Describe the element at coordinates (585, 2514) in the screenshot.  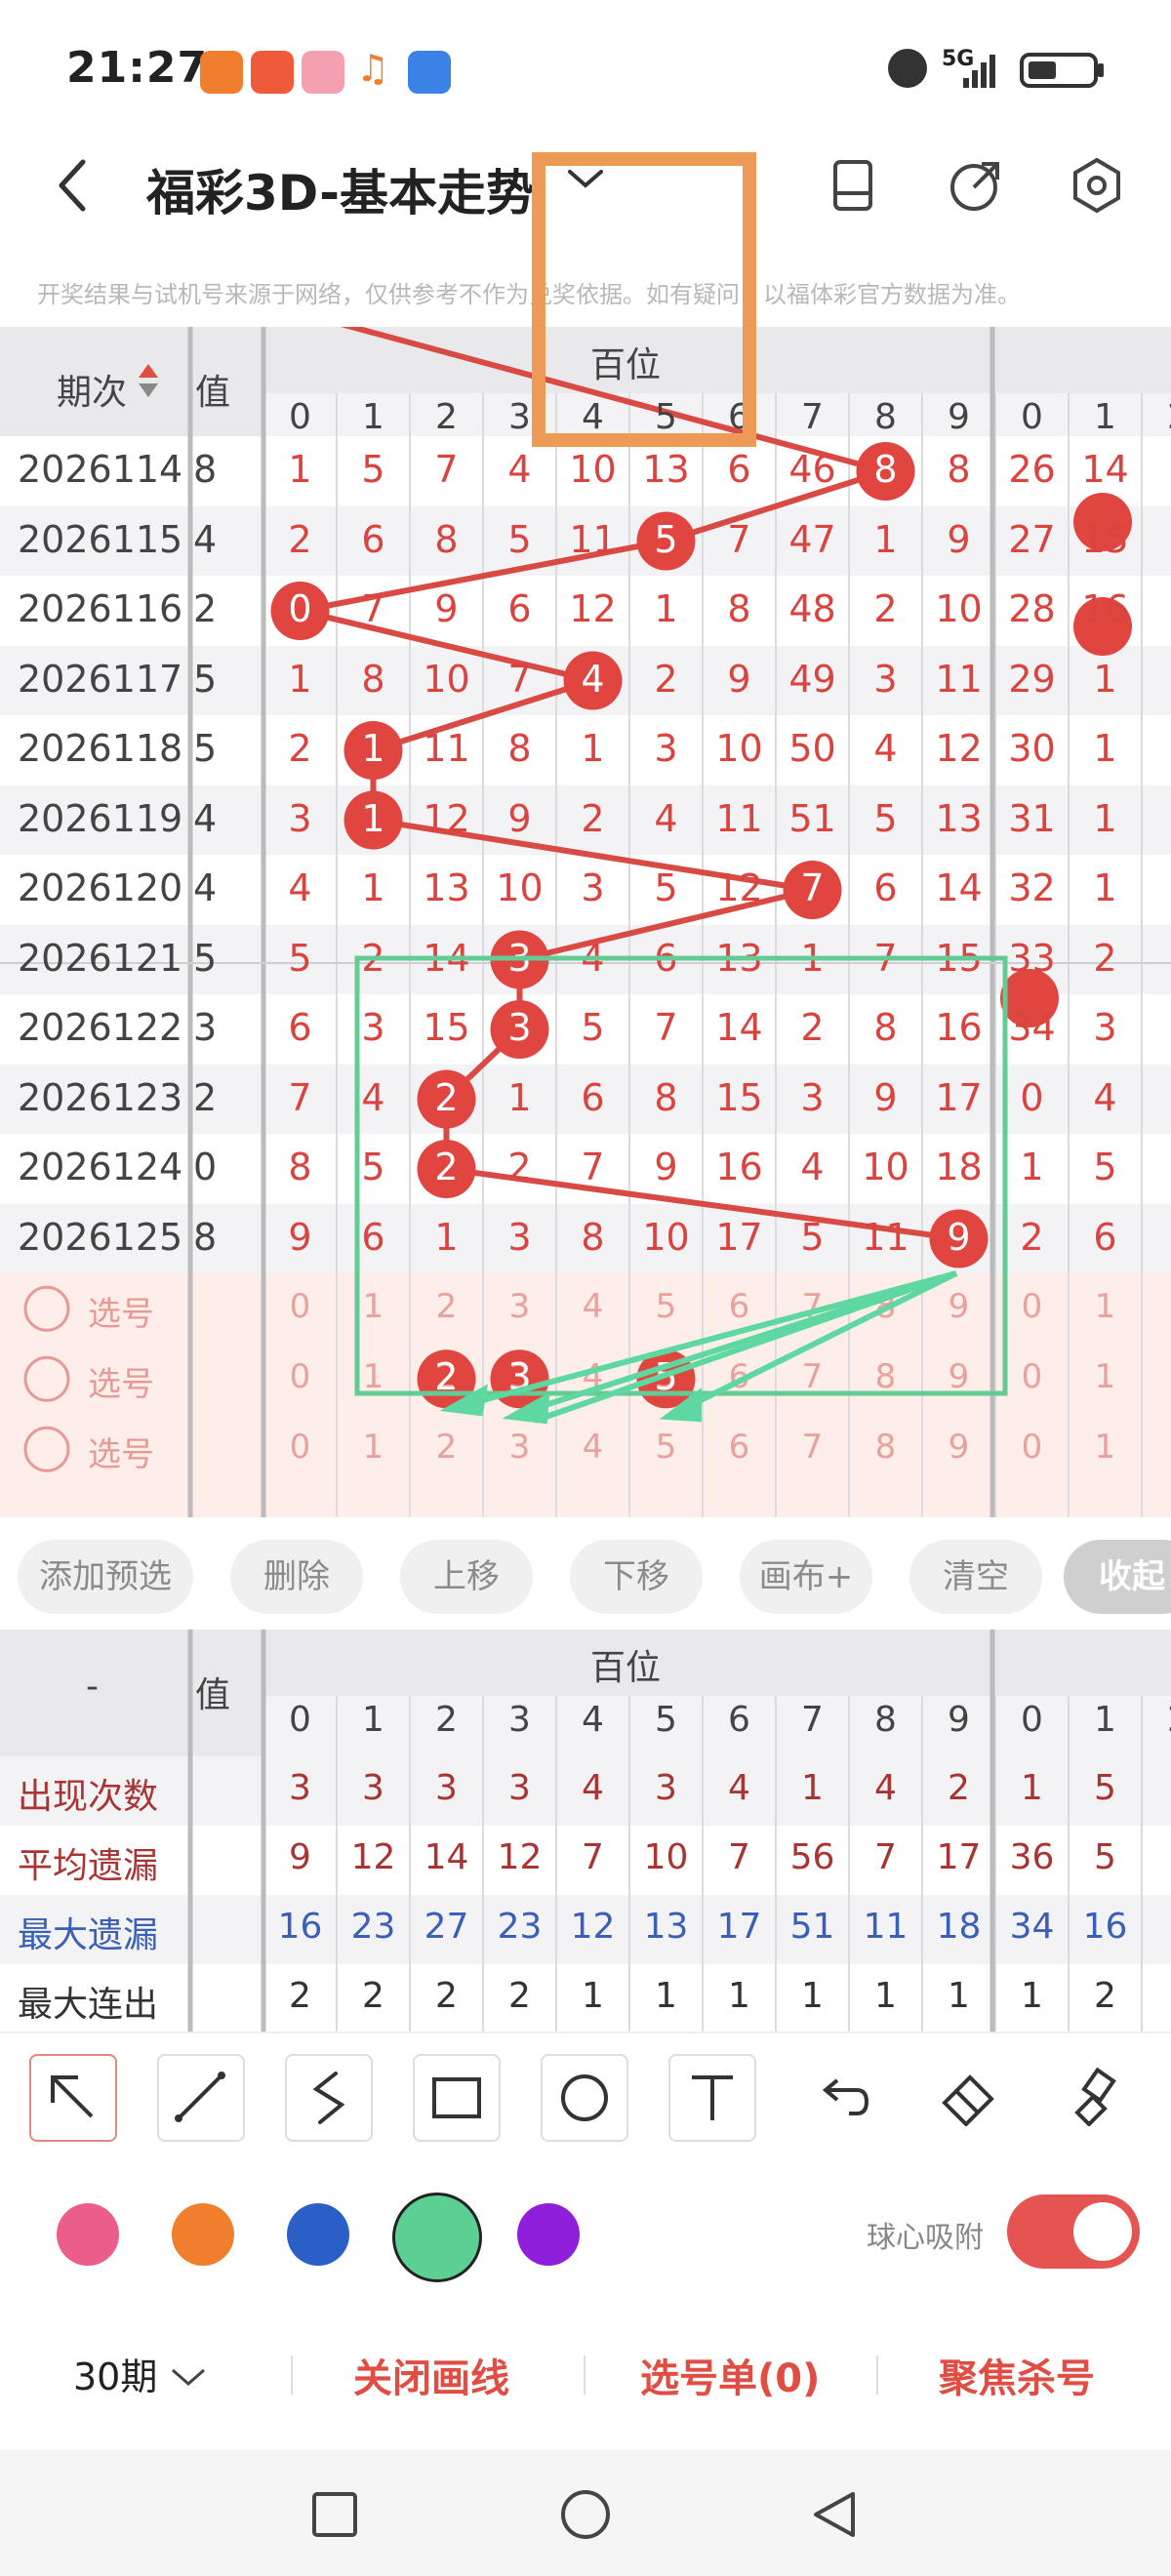
I see `home-icon` at that location.